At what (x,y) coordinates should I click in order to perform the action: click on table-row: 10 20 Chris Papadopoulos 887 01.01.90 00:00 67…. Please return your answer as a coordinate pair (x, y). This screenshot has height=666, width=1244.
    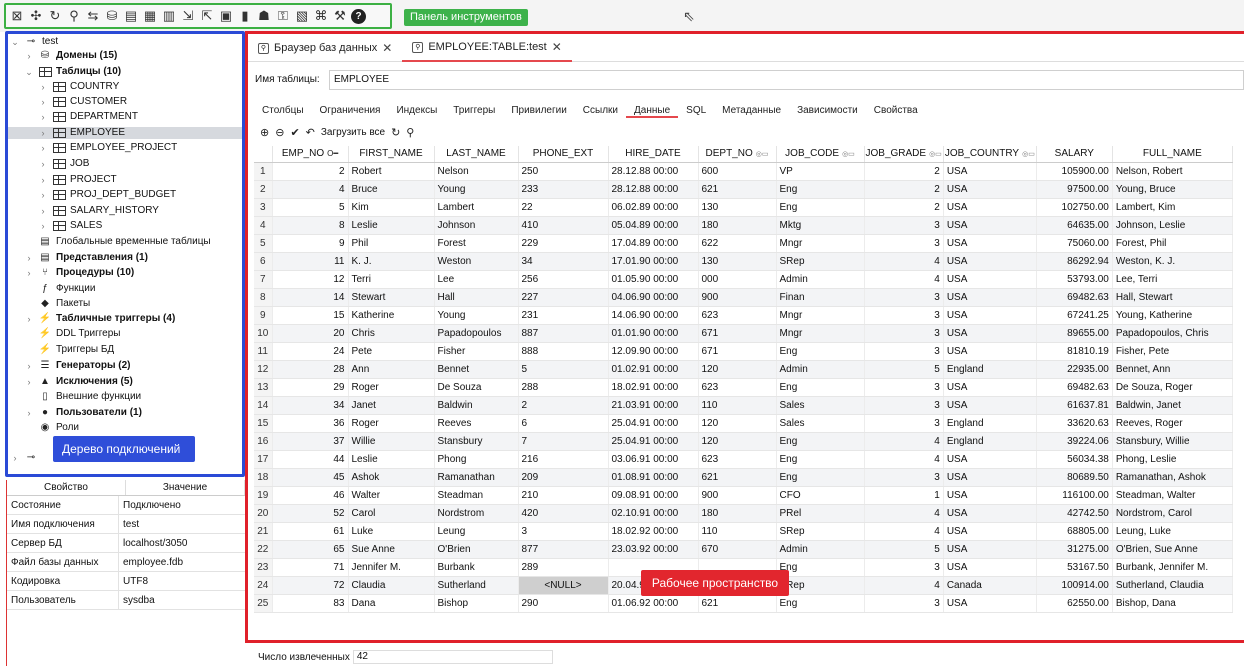
    Looking at the image, I should click on (743, 333).